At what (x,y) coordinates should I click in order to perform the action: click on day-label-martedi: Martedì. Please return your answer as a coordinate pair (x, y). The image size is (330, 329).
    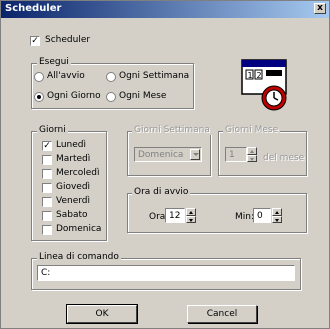
    Looking at the image, I should click on (73, 159).